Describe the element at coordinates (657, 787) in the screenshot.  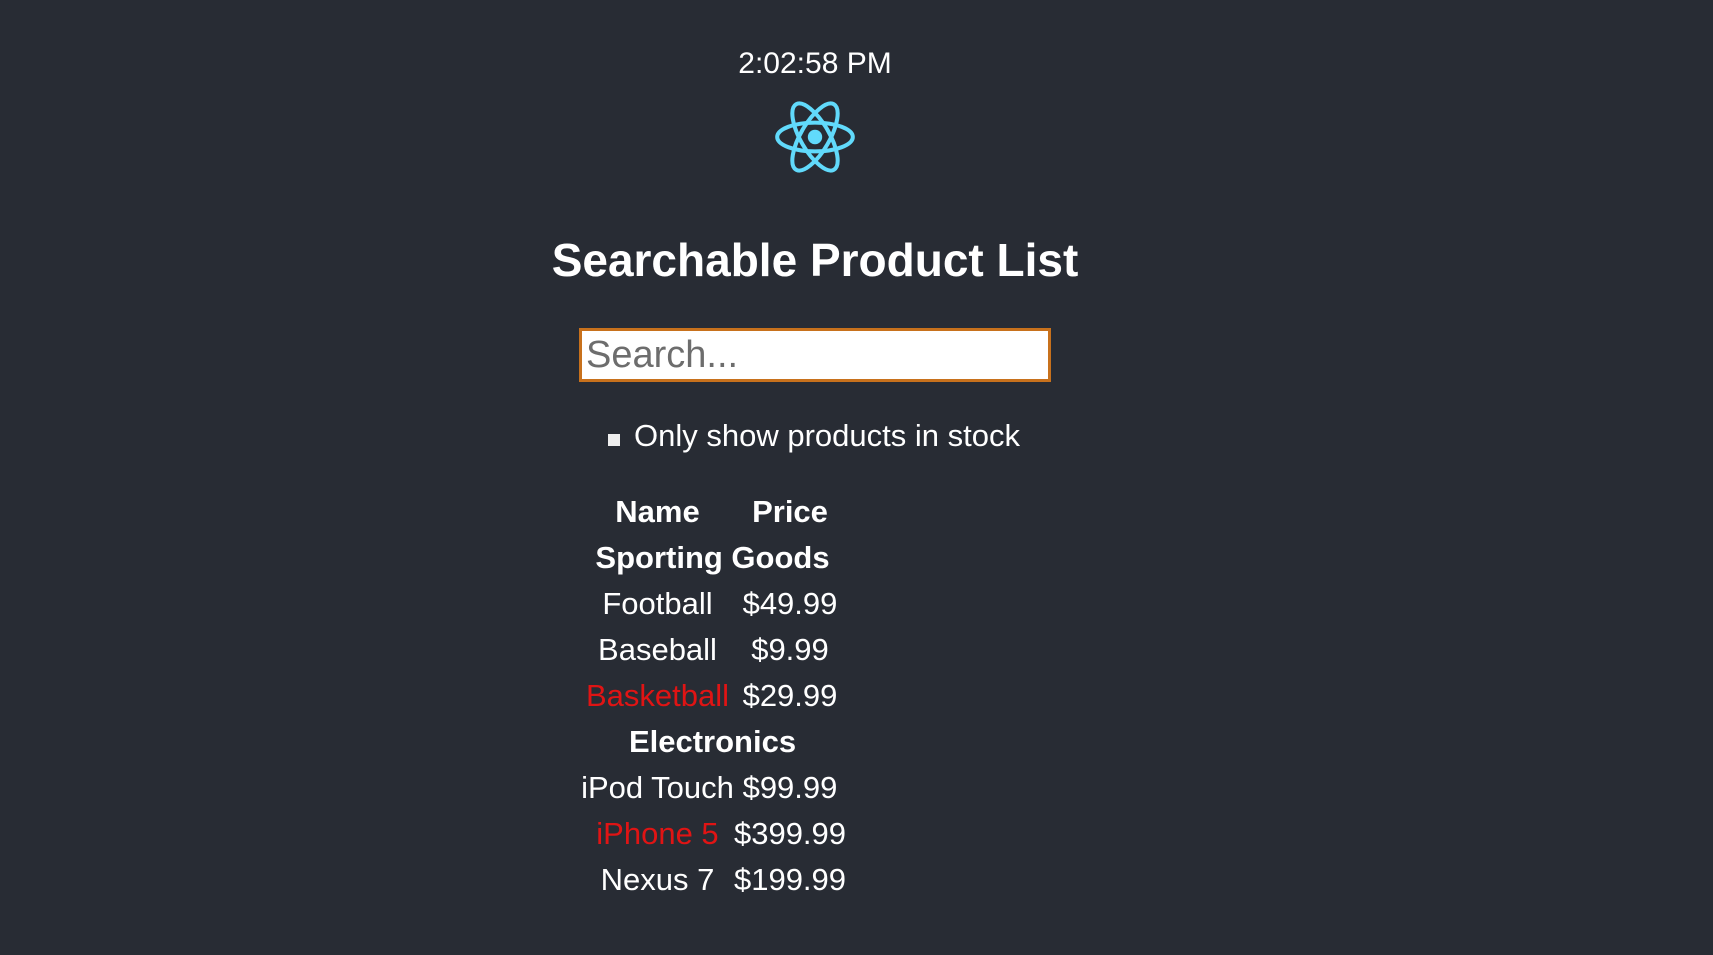
I see `product-name: iPod Touch` at that location.